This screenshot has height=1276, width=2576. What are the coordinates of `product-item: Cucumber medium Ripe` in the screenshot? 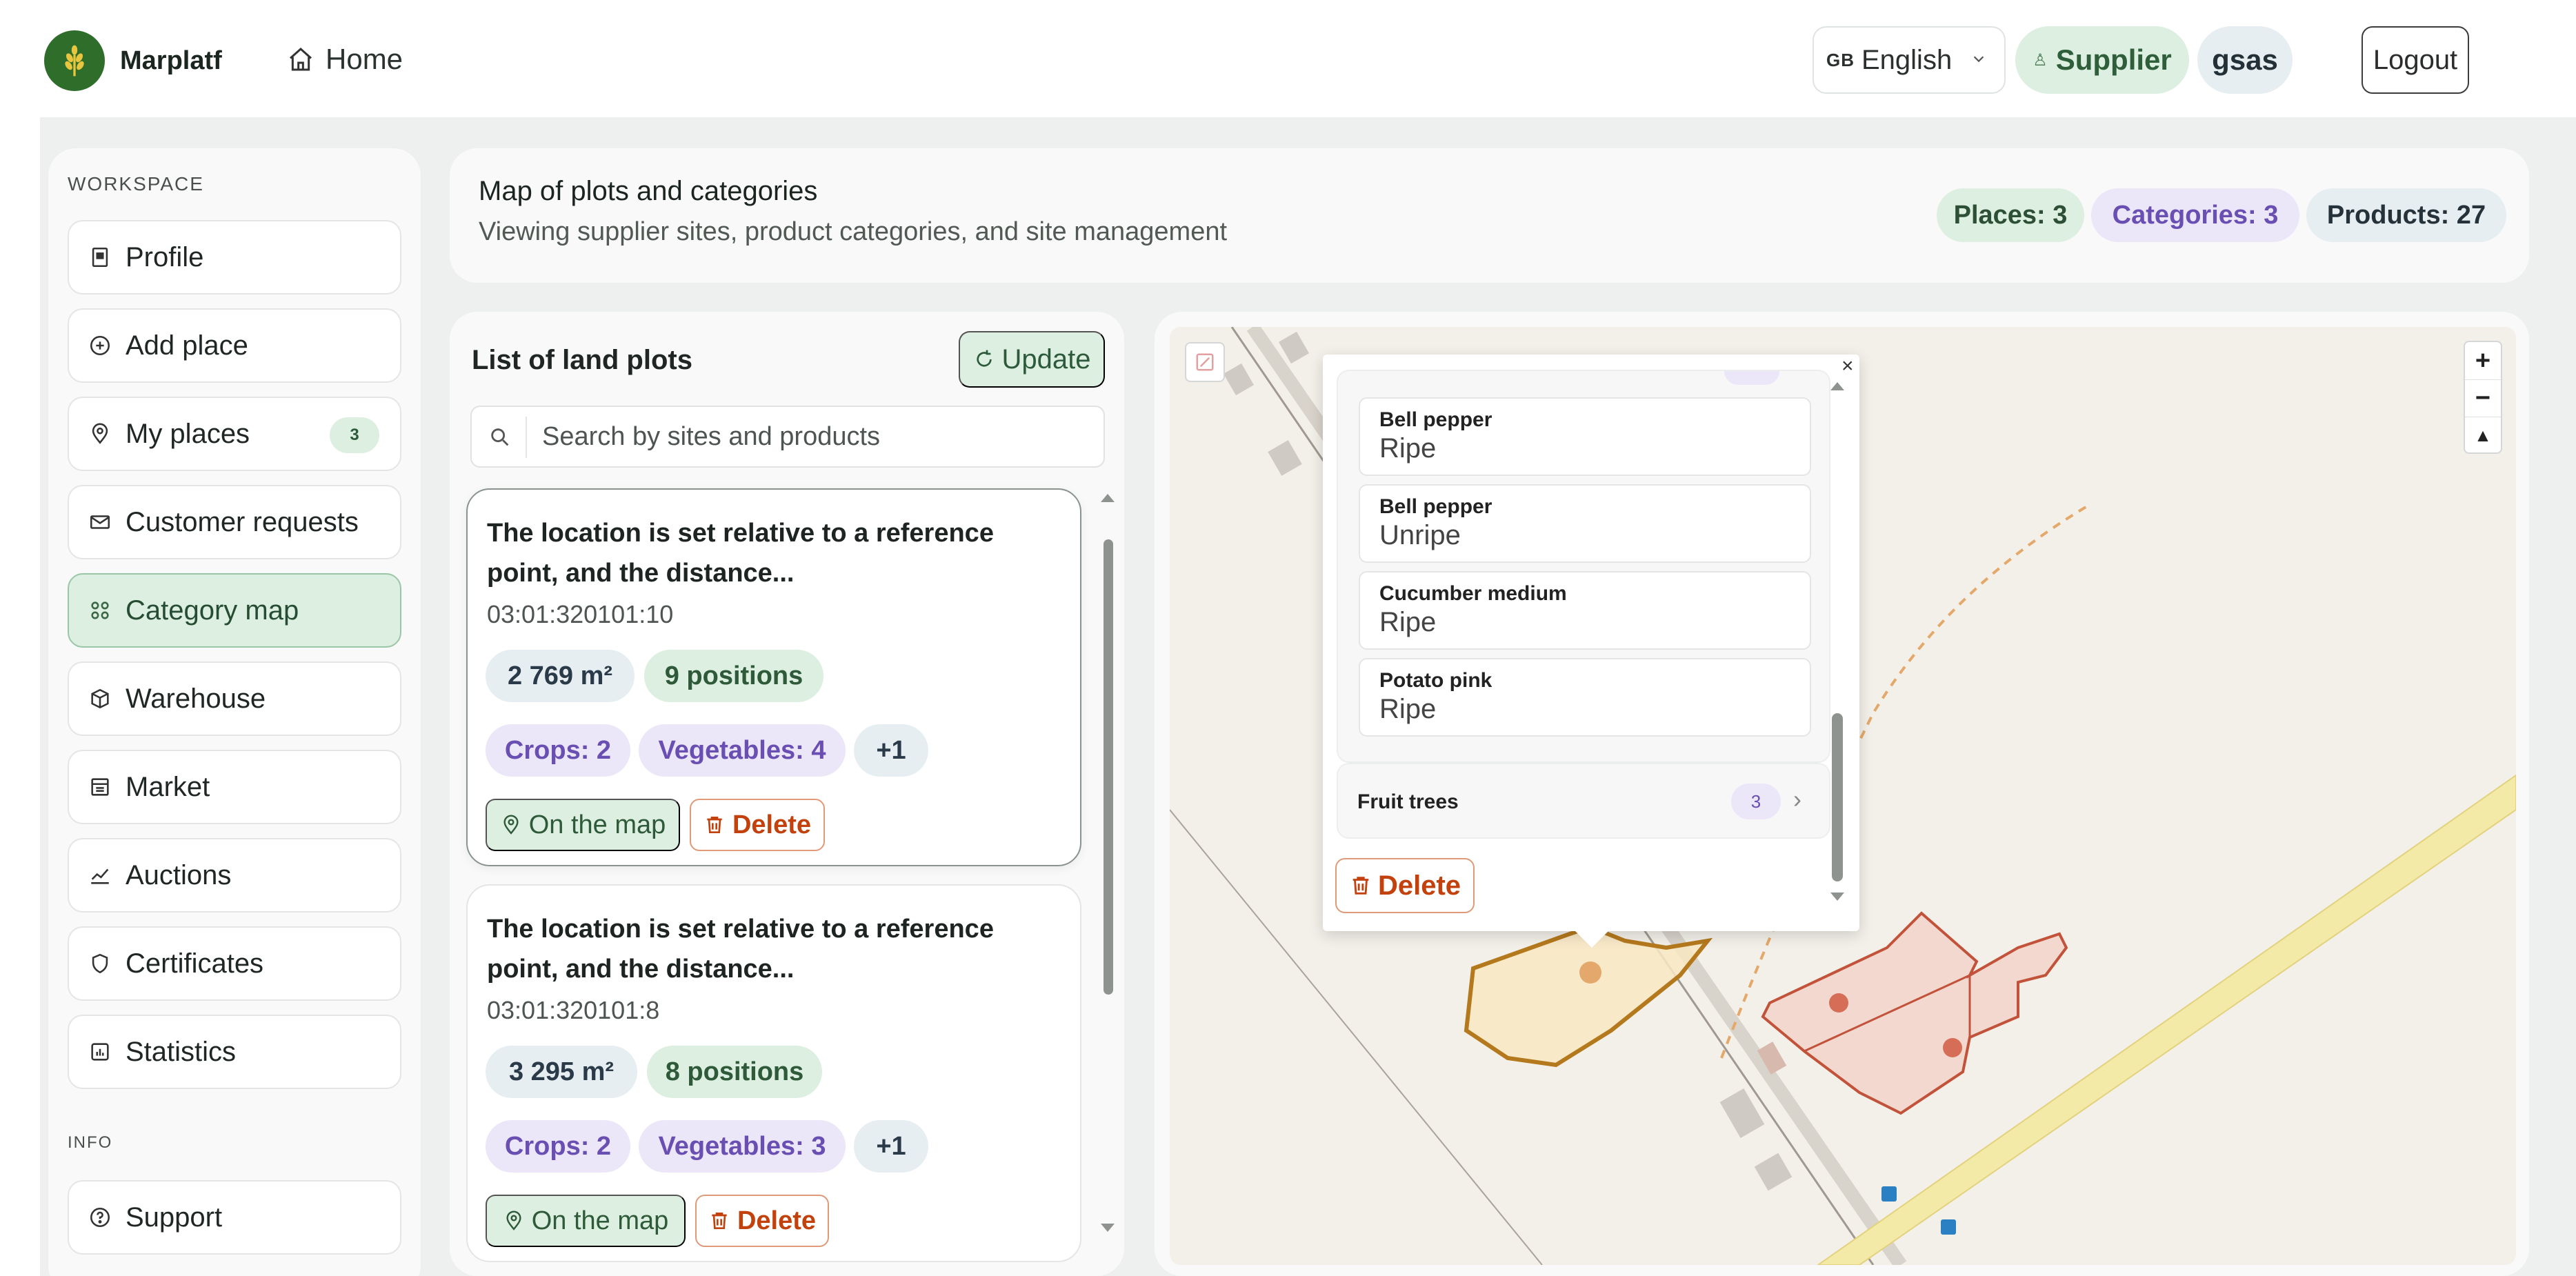 It's located at (1585, 610).